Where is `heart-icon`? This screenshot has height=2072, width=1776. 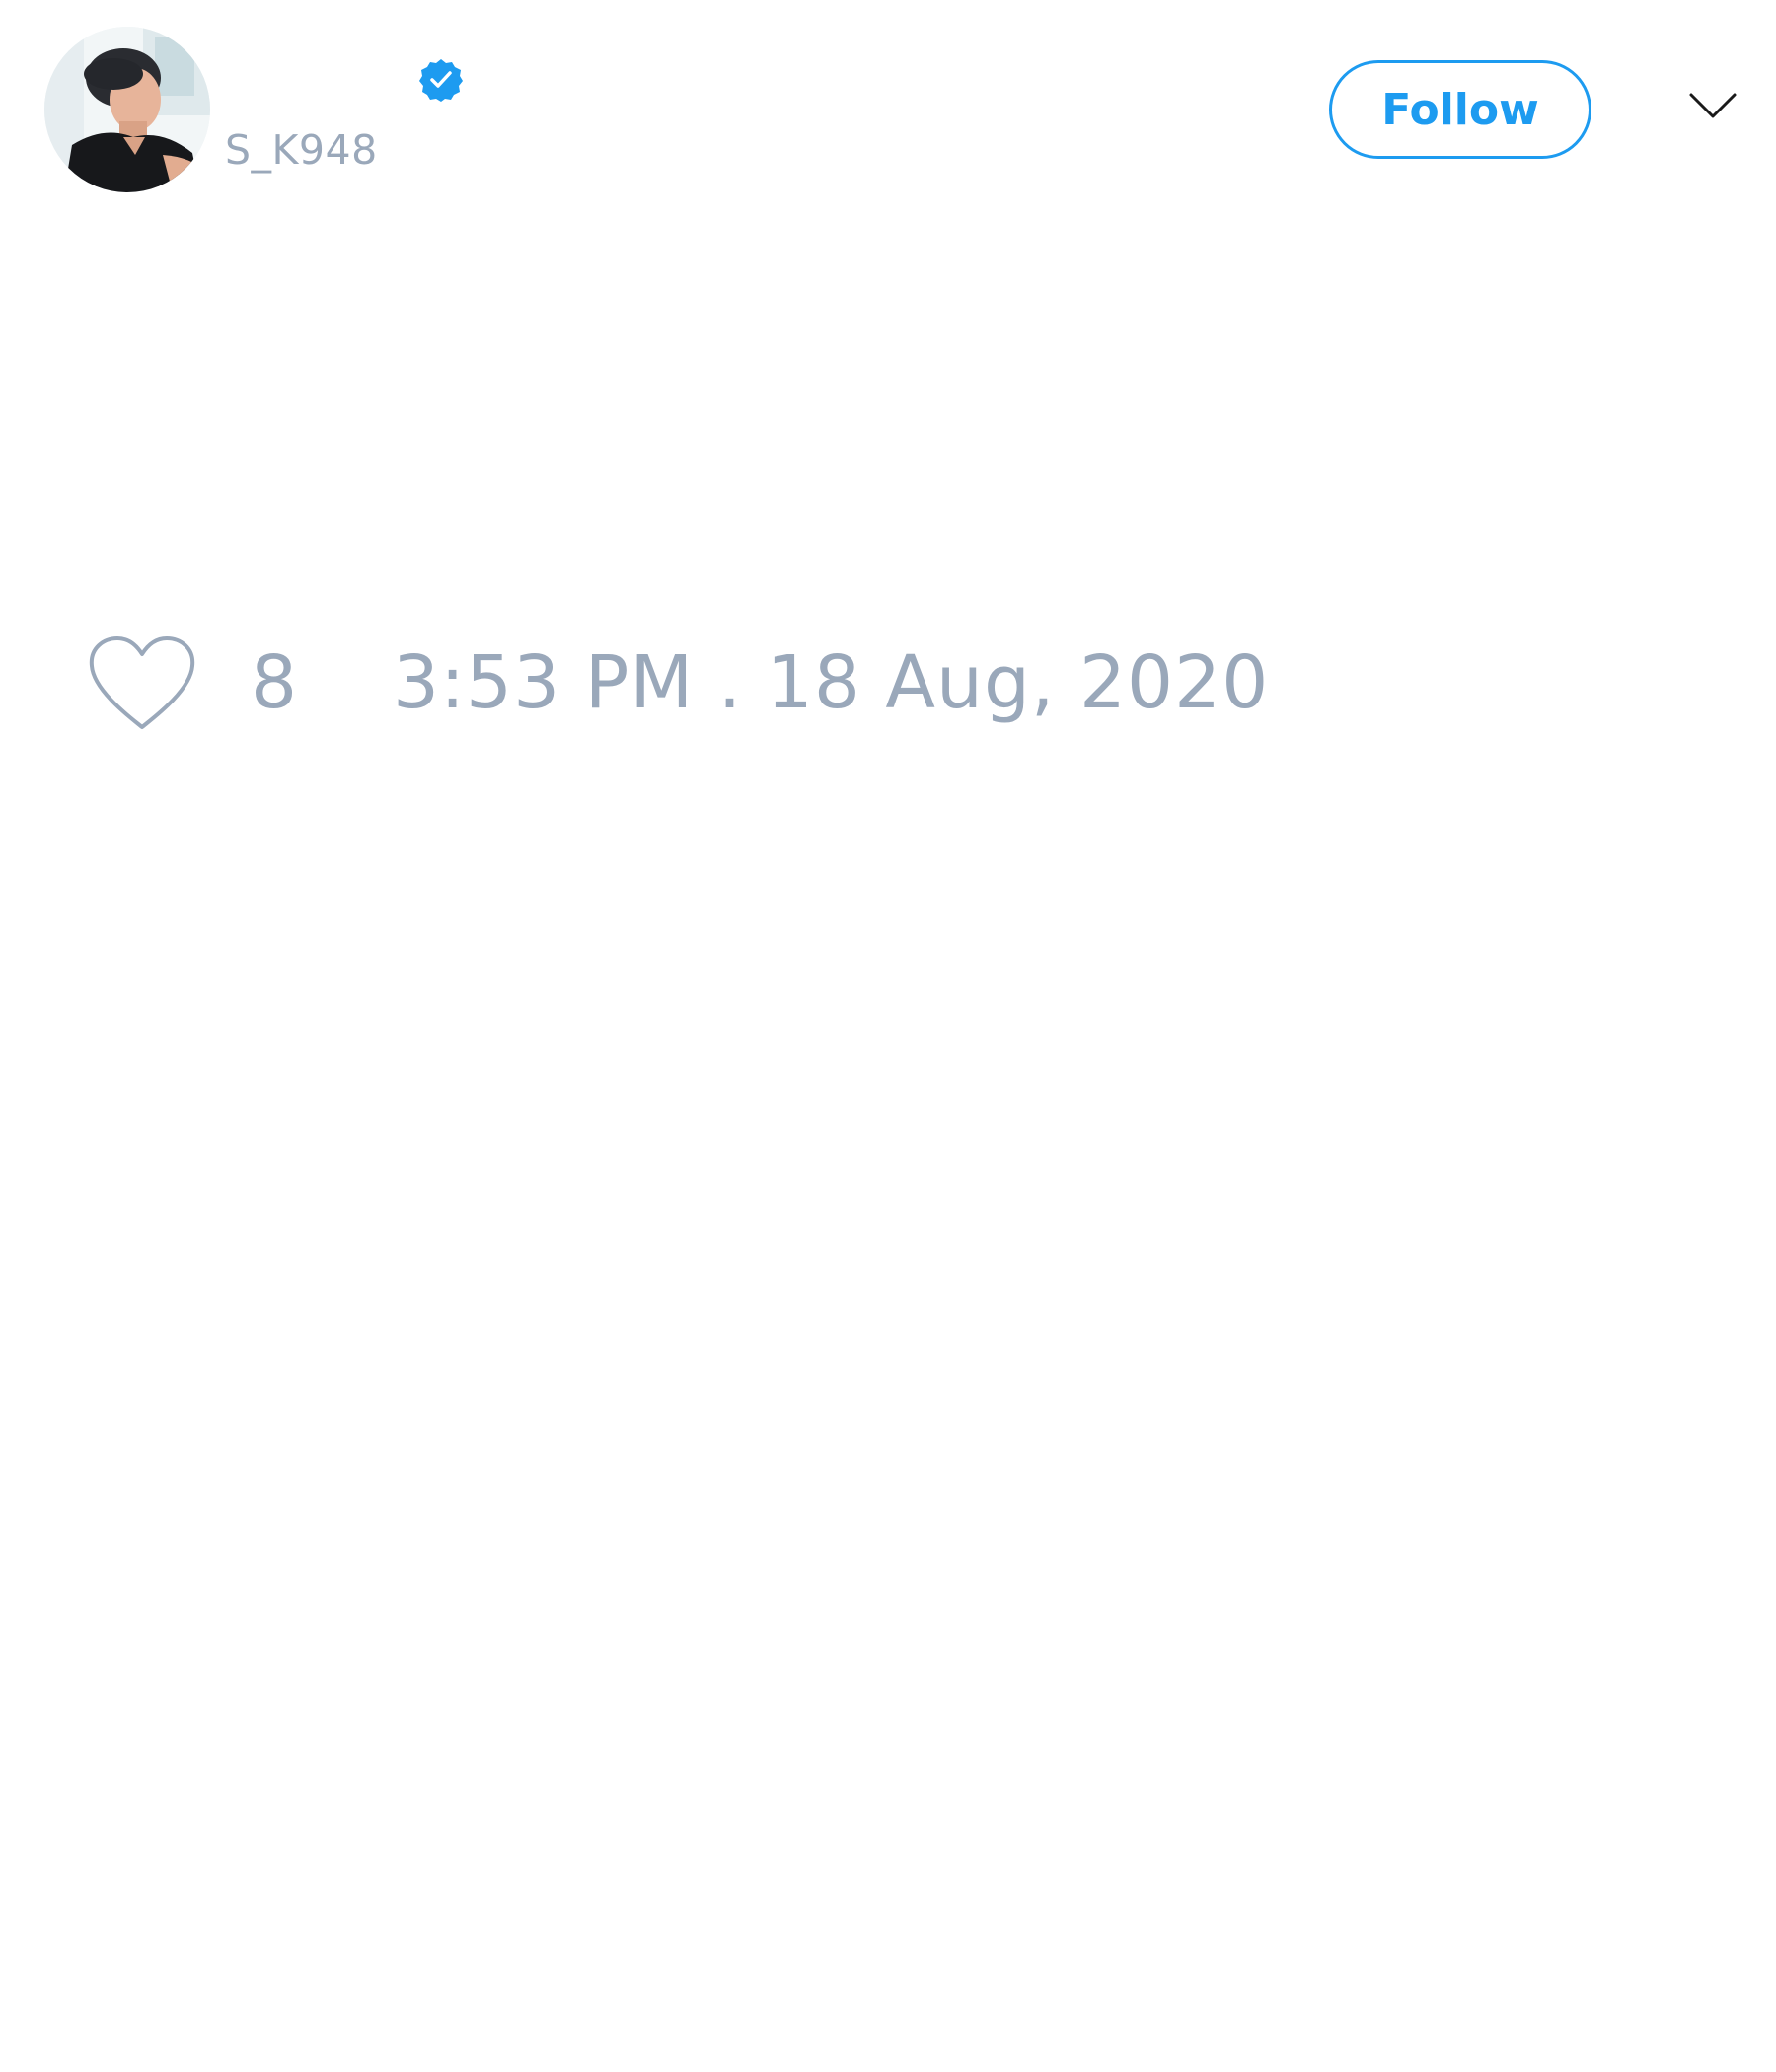 heart-icon is located at coordinates (142, 683).